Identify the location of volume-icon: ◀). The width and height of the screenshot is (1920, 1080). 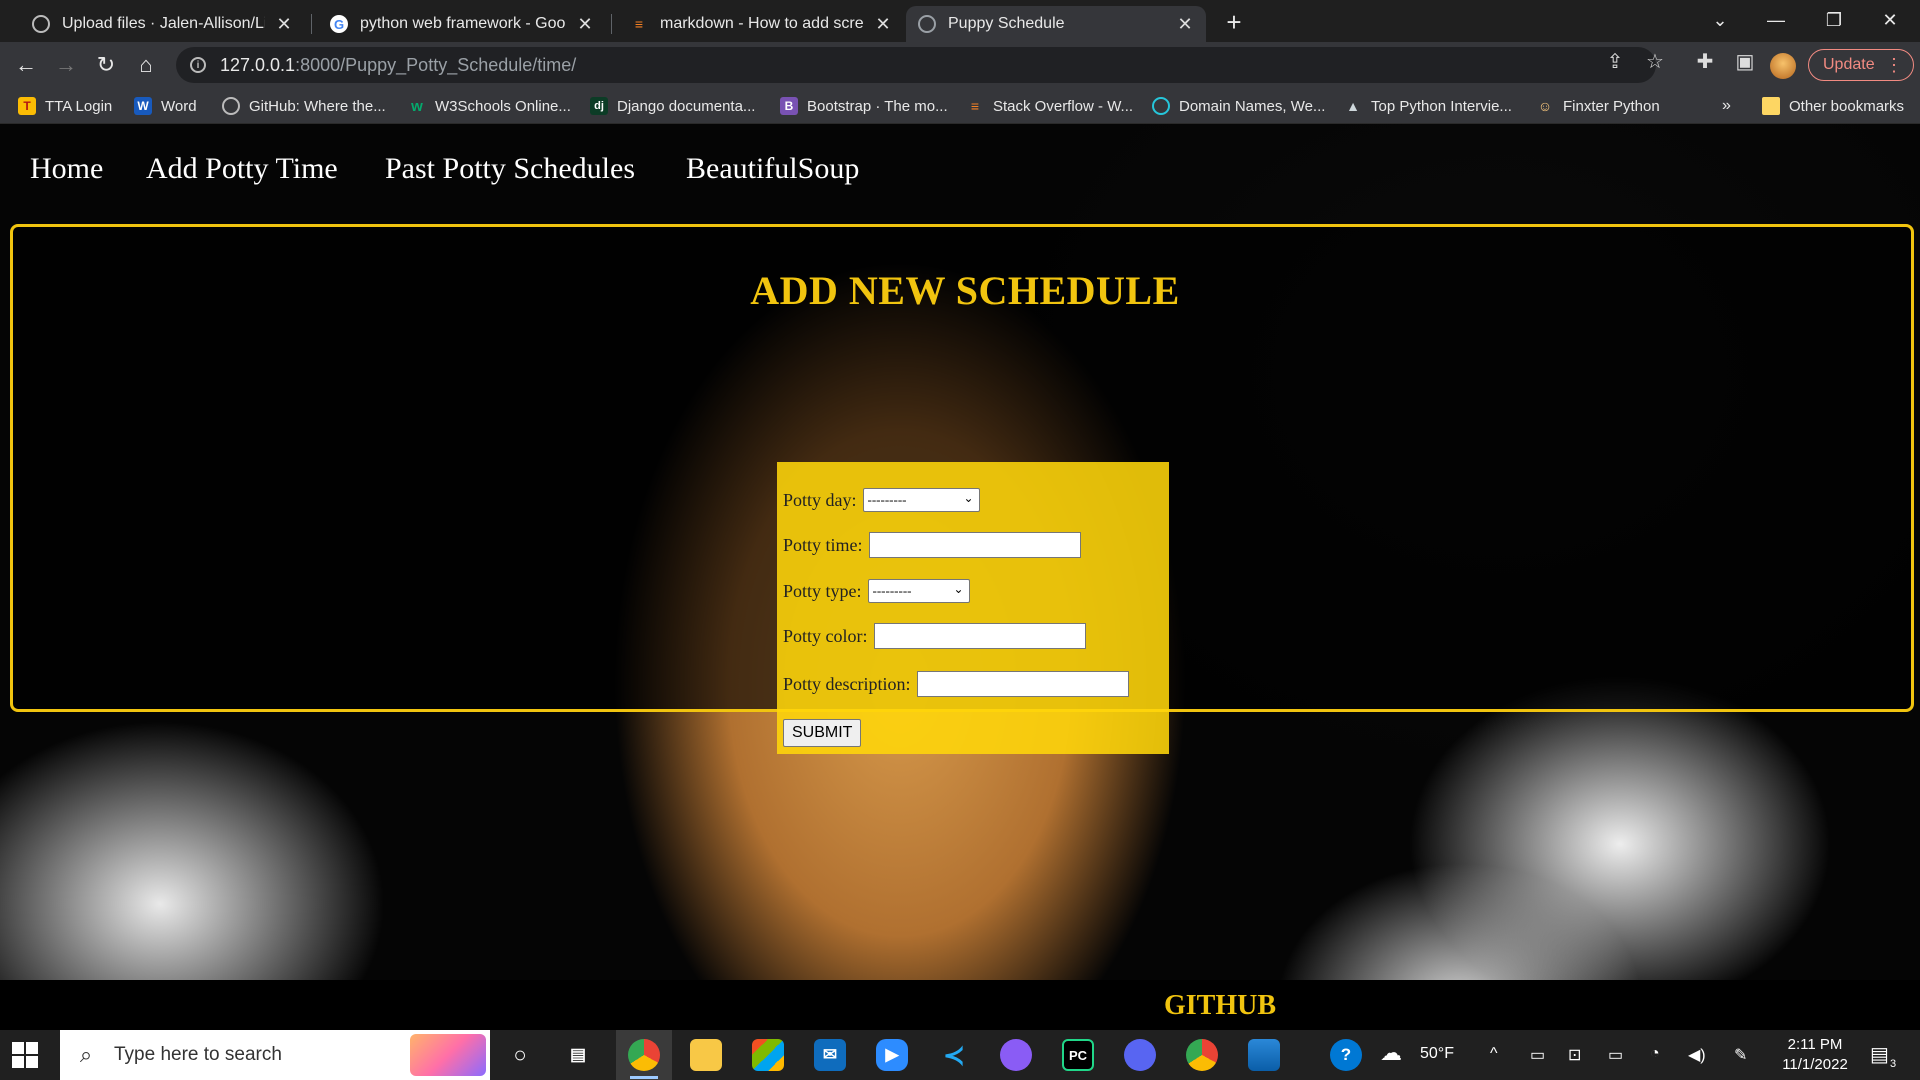
(1697, 1055).